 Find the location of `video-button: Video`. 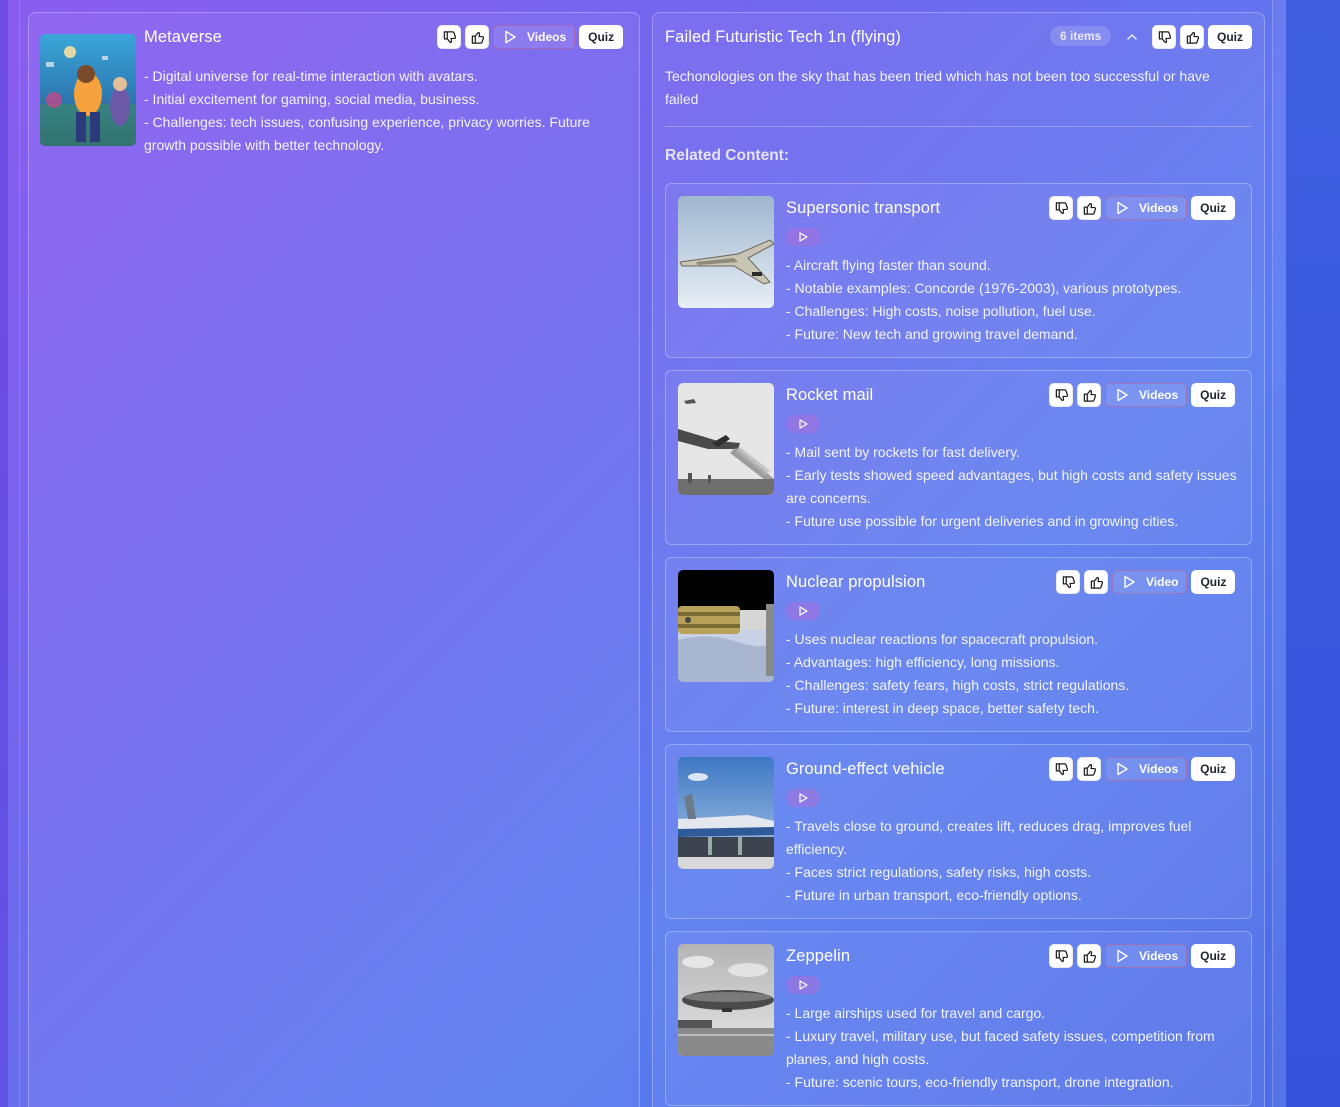

video-button: Video is located at coordinates (1150, 582).